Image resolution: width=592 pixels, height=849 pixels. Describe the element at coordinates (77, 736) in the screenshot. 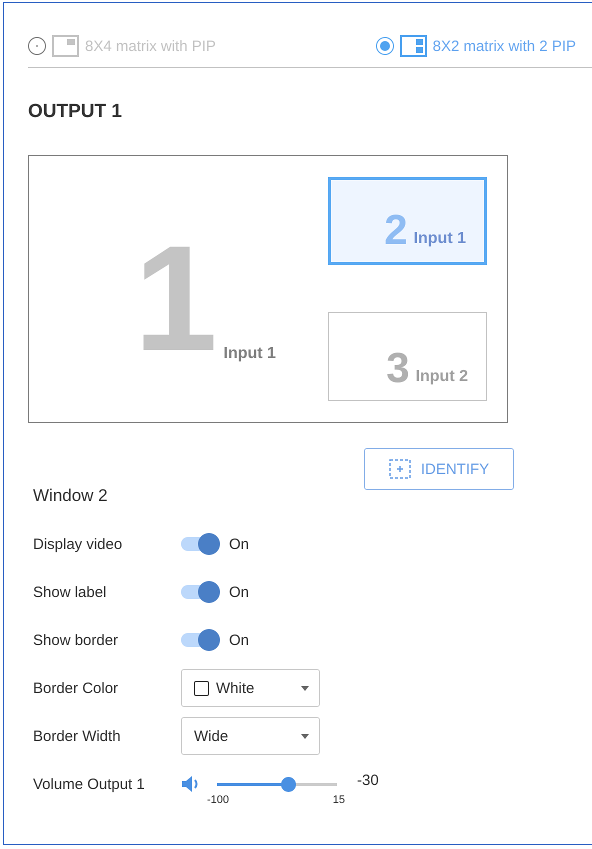

I see `setting-label: Border Width` at that location.